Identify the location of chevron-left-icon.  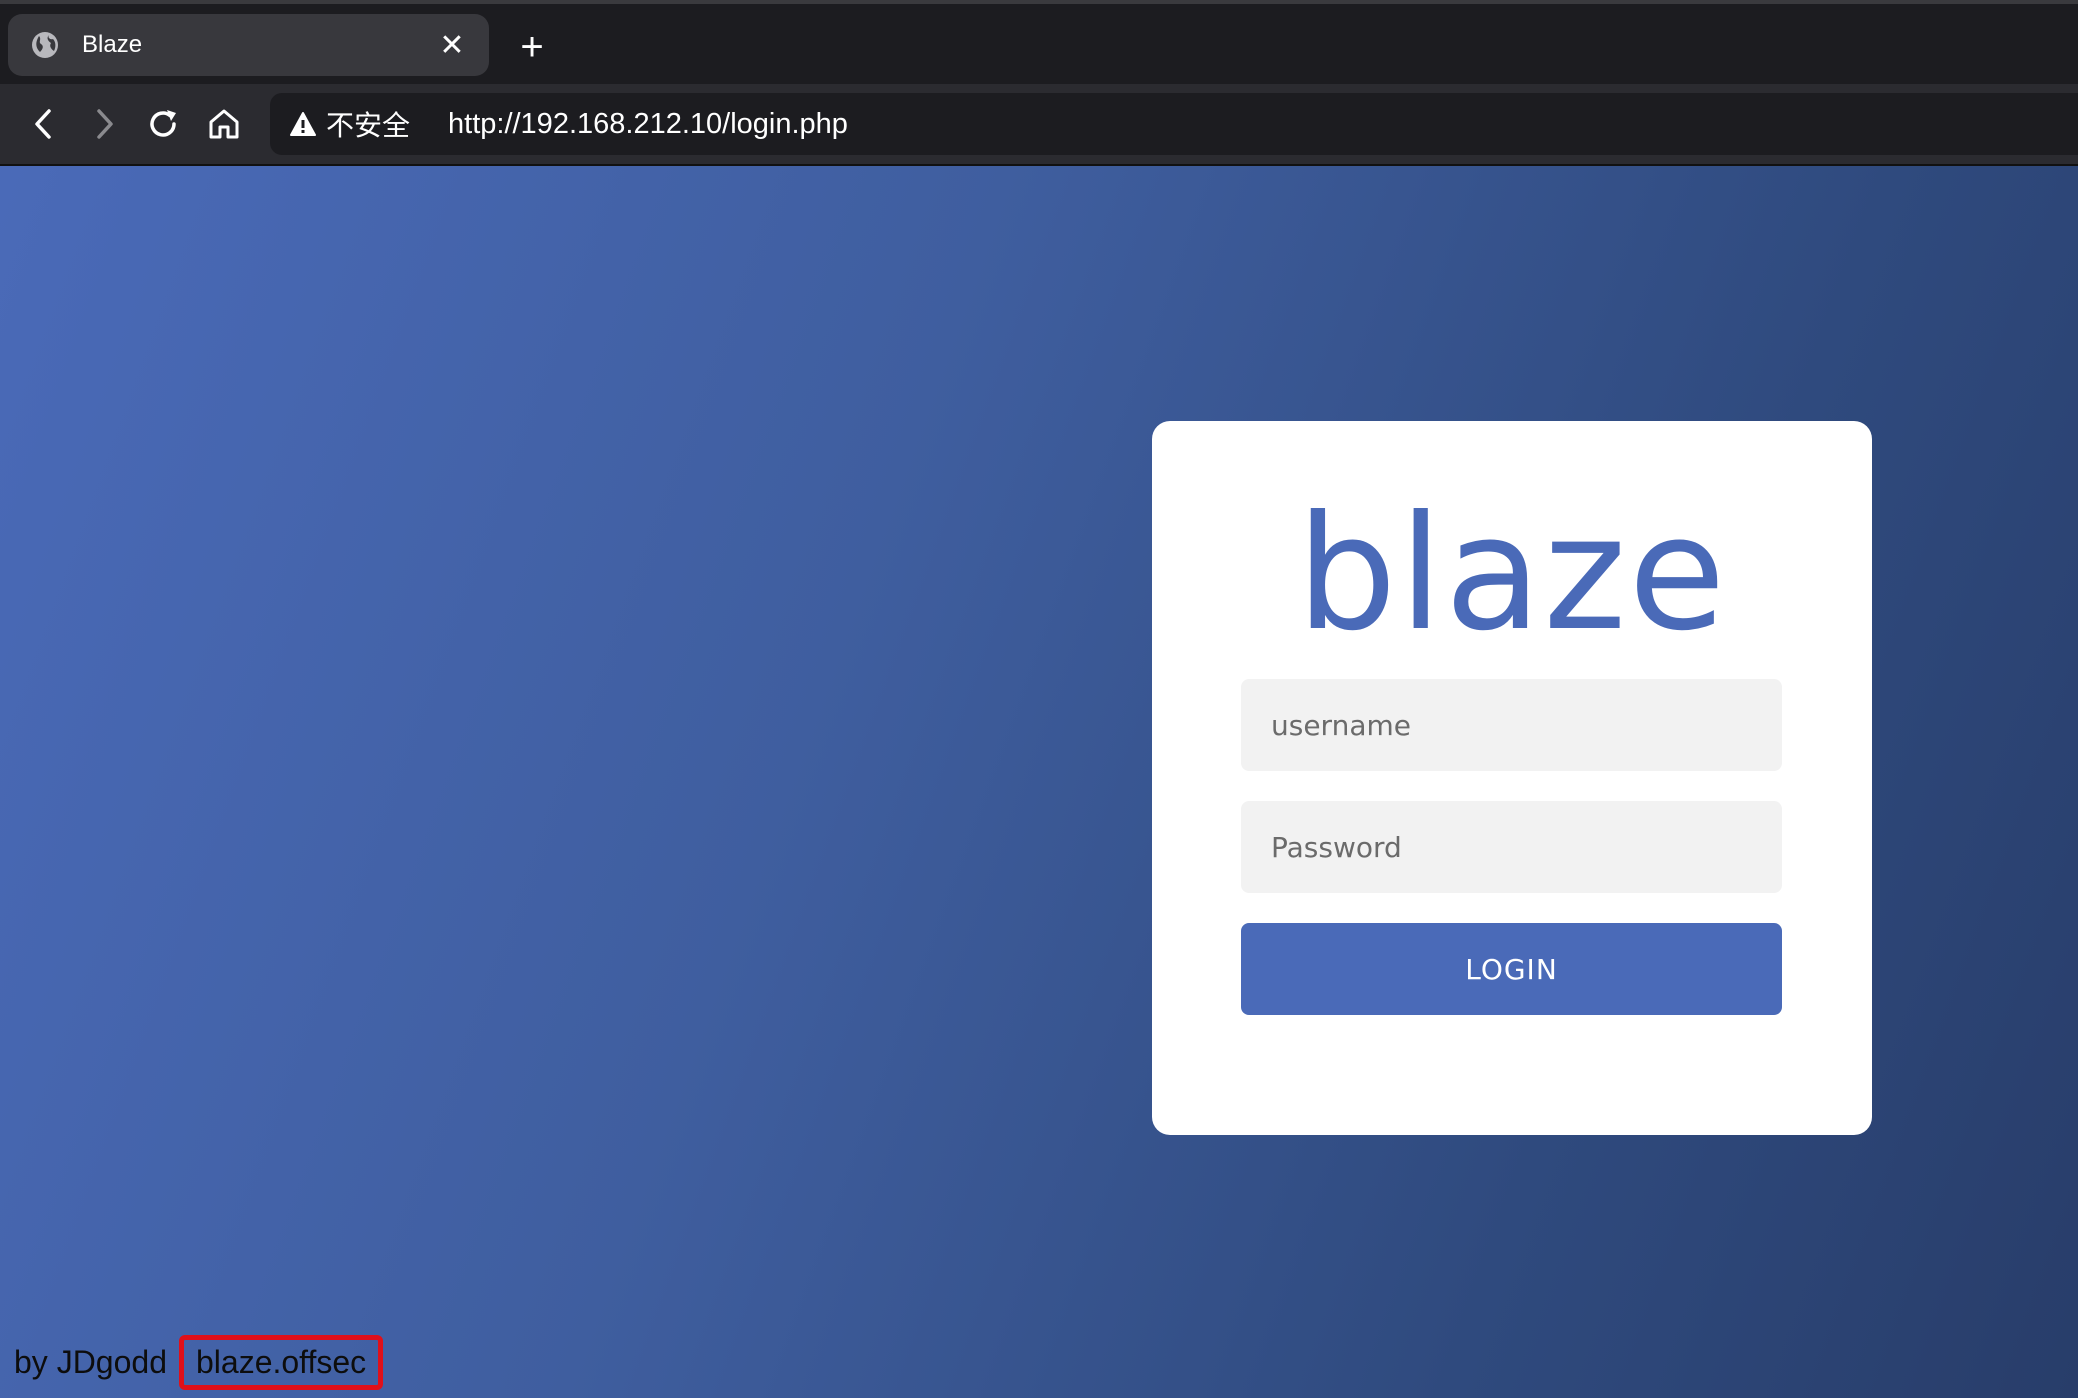
(43, 124).